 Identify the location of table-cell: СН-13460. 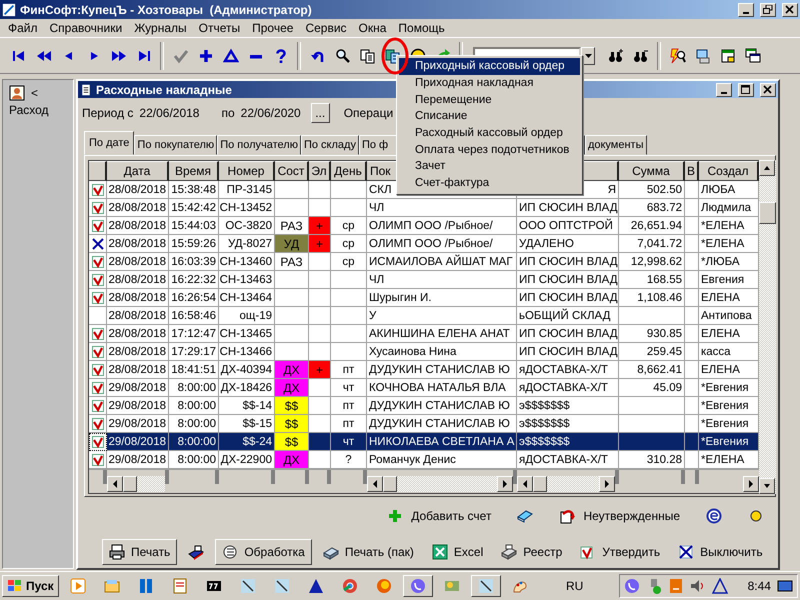
(247, 262).